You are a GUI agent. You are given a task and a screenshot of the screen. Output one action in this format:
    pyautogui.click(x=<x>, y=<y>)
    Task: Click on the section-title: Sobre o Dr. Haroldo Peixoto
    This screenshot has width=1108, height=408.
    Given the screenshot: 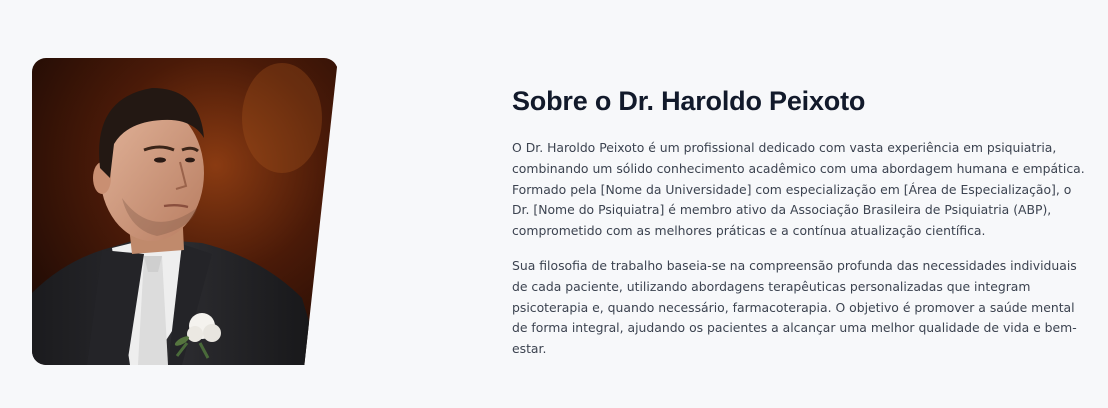 What is the action you would take?
    pyautogui.click(x=689, y=101)
    